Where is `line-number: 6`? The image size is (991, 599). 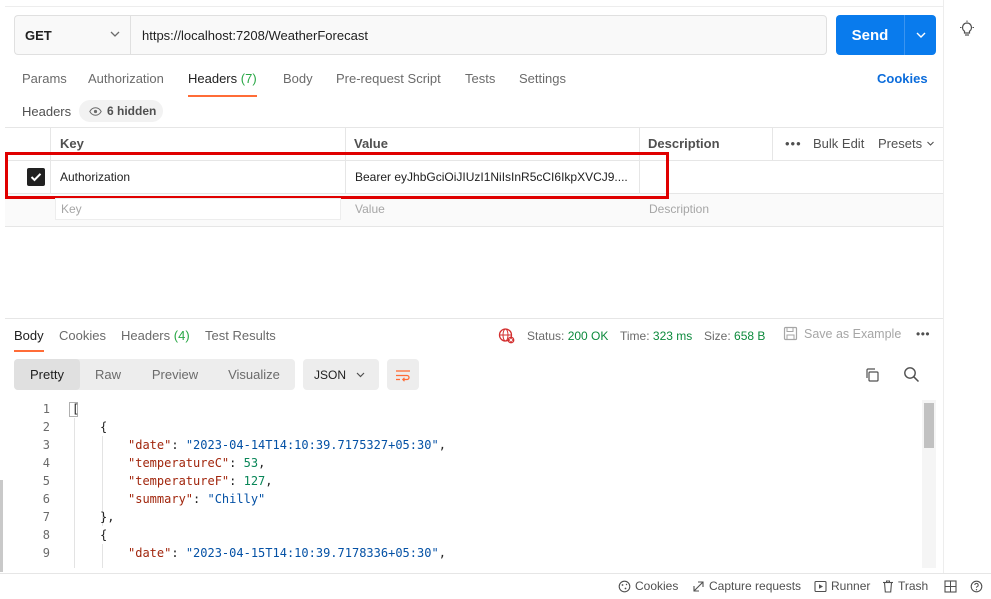
line-number: 6 is located at coordinates (46, 499).